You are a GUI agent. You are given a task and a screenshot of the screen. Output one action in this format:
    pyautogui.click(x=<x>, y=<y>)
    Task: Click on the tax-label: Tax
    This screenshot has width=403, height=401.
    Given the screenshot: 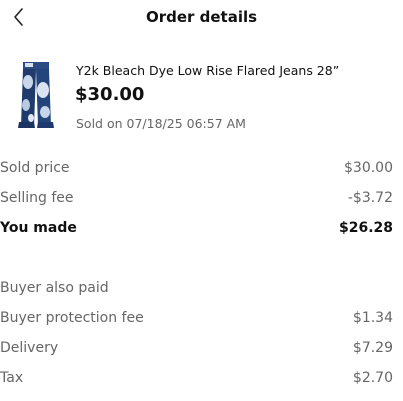 What is the action you would take?
    pyautogui.click(x=12, y=378)
    